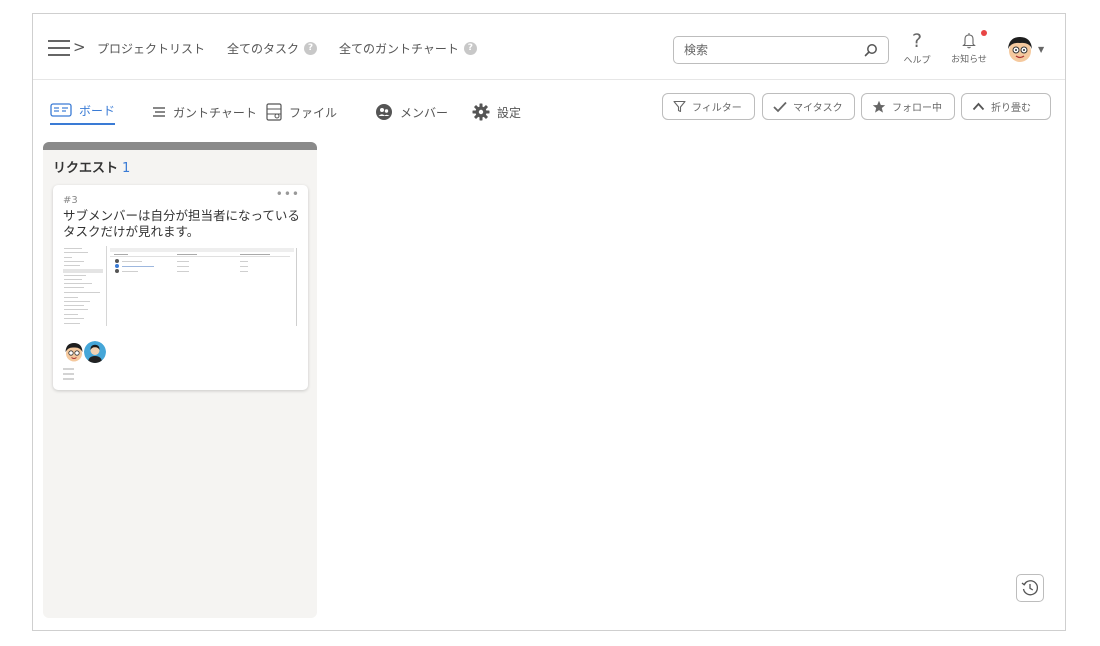  What do you see at coordinates (384, 112) in the screenshot?
I see `members-icon` at bounding box center [384, 112].